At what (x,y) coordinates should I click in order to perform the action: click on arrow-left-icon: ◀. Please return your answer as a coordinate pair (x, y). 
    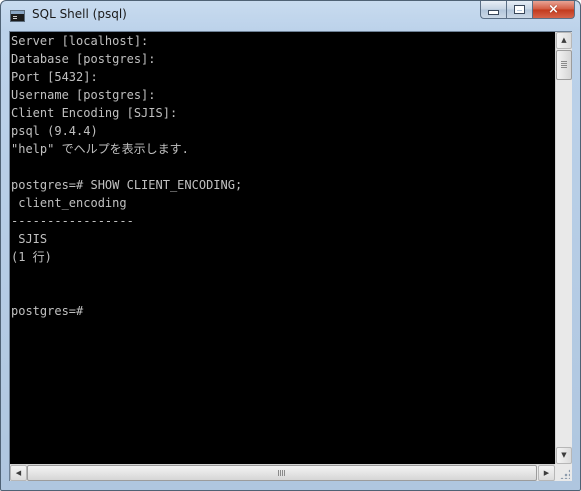
    Looking at the image, I should click on (18, 472).